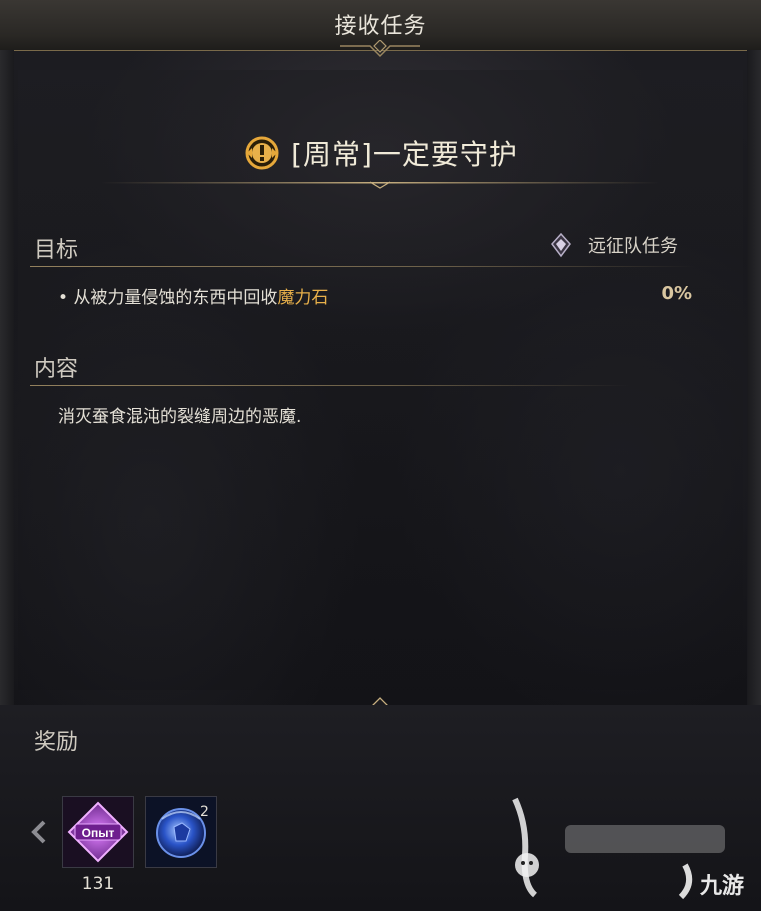  What do you see at coordinates (404, 154) in the screenshot?
I see `quest-title: [周常]一定要守护` at bounding box center [404, 154].